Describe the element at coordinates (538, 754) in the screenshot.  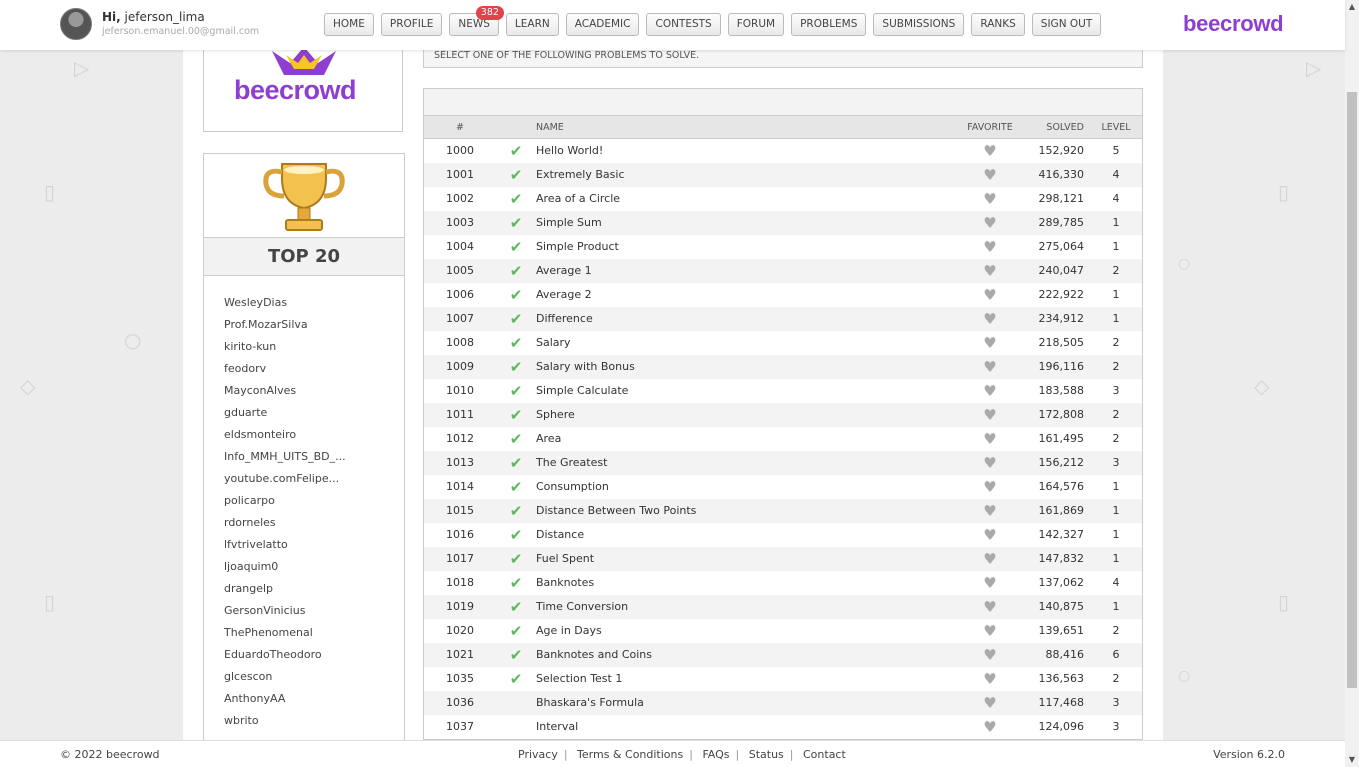
I see `footer-link-privacy: Privacy` at that location.